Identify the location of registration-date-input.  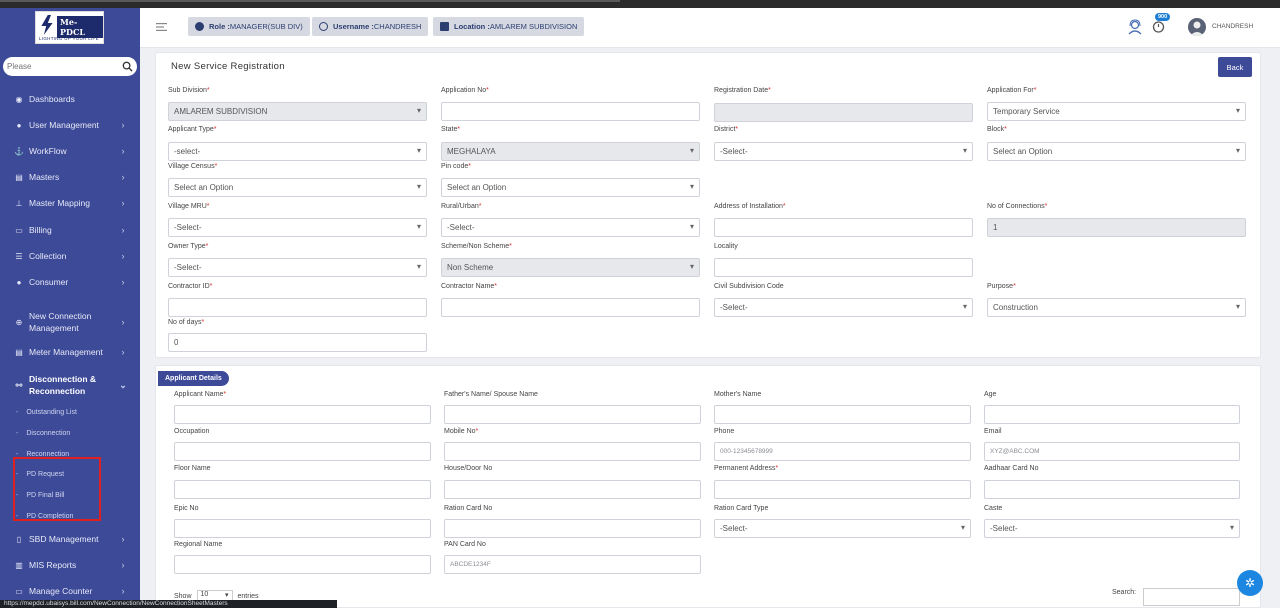
(843, 112).